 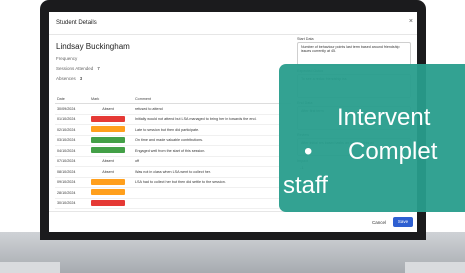 I want to click on row-date: 02/10/2024, so click(x=72, y=130).